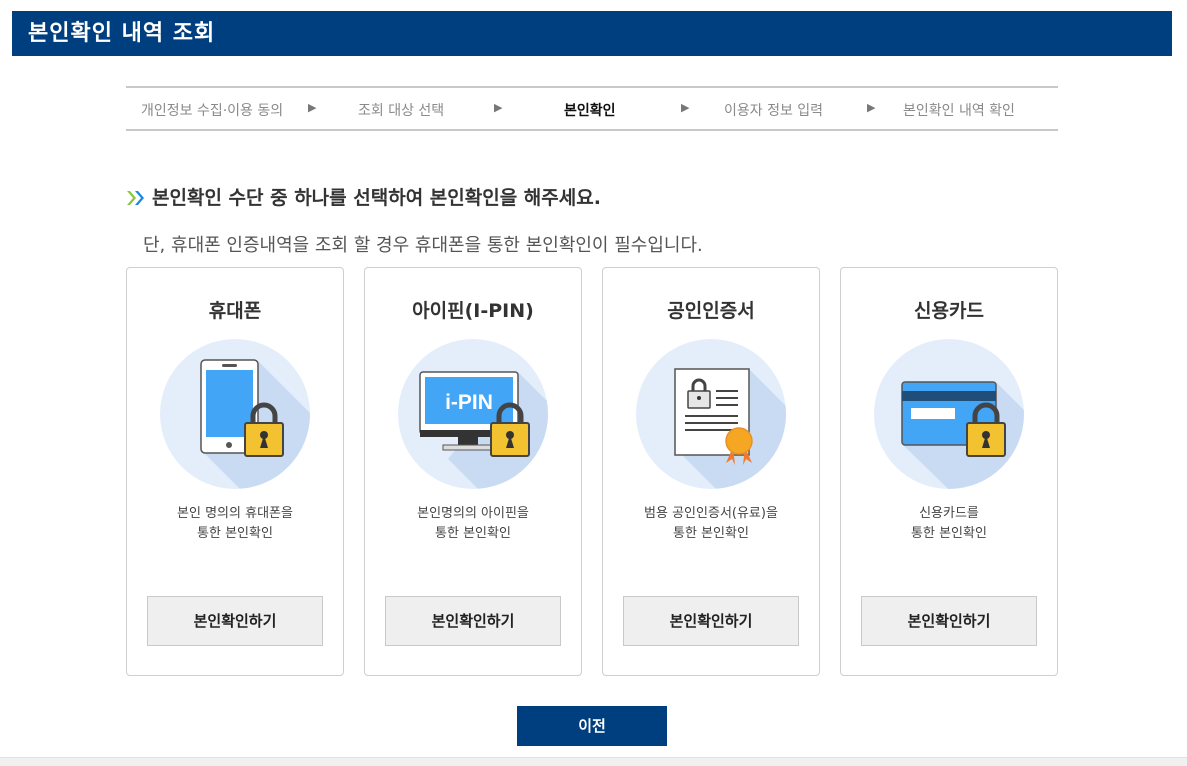  I want to click on description-line: 신용카드를, so click(949, 513).